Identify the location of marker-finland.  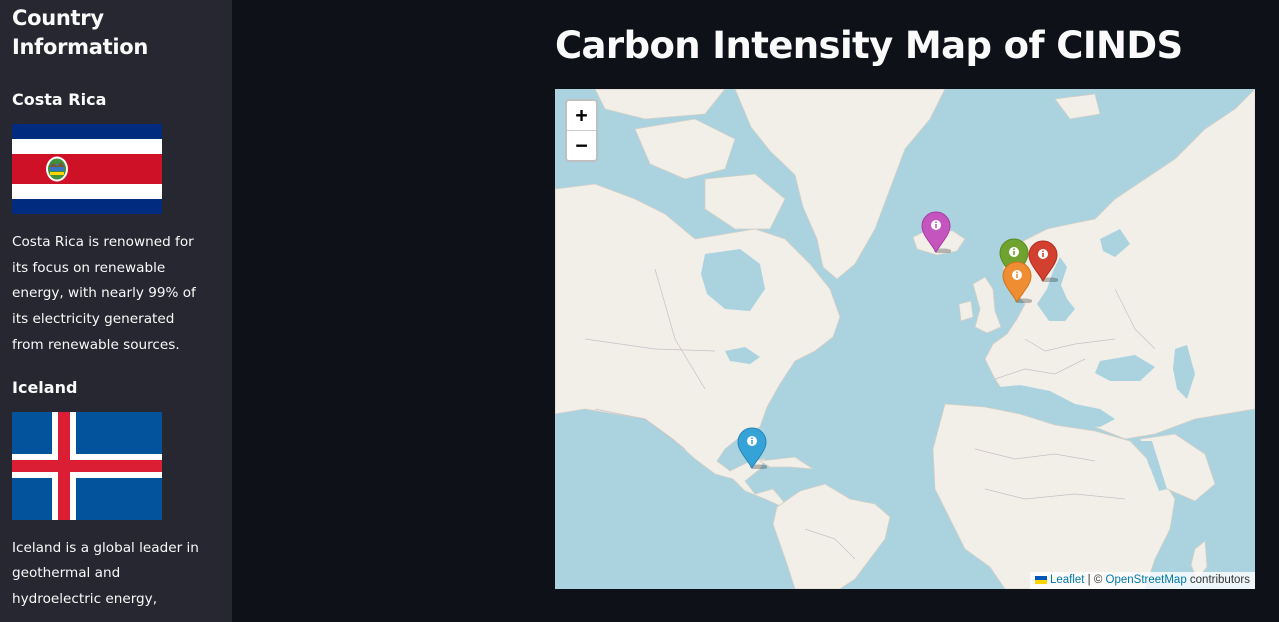
(1043, 261).